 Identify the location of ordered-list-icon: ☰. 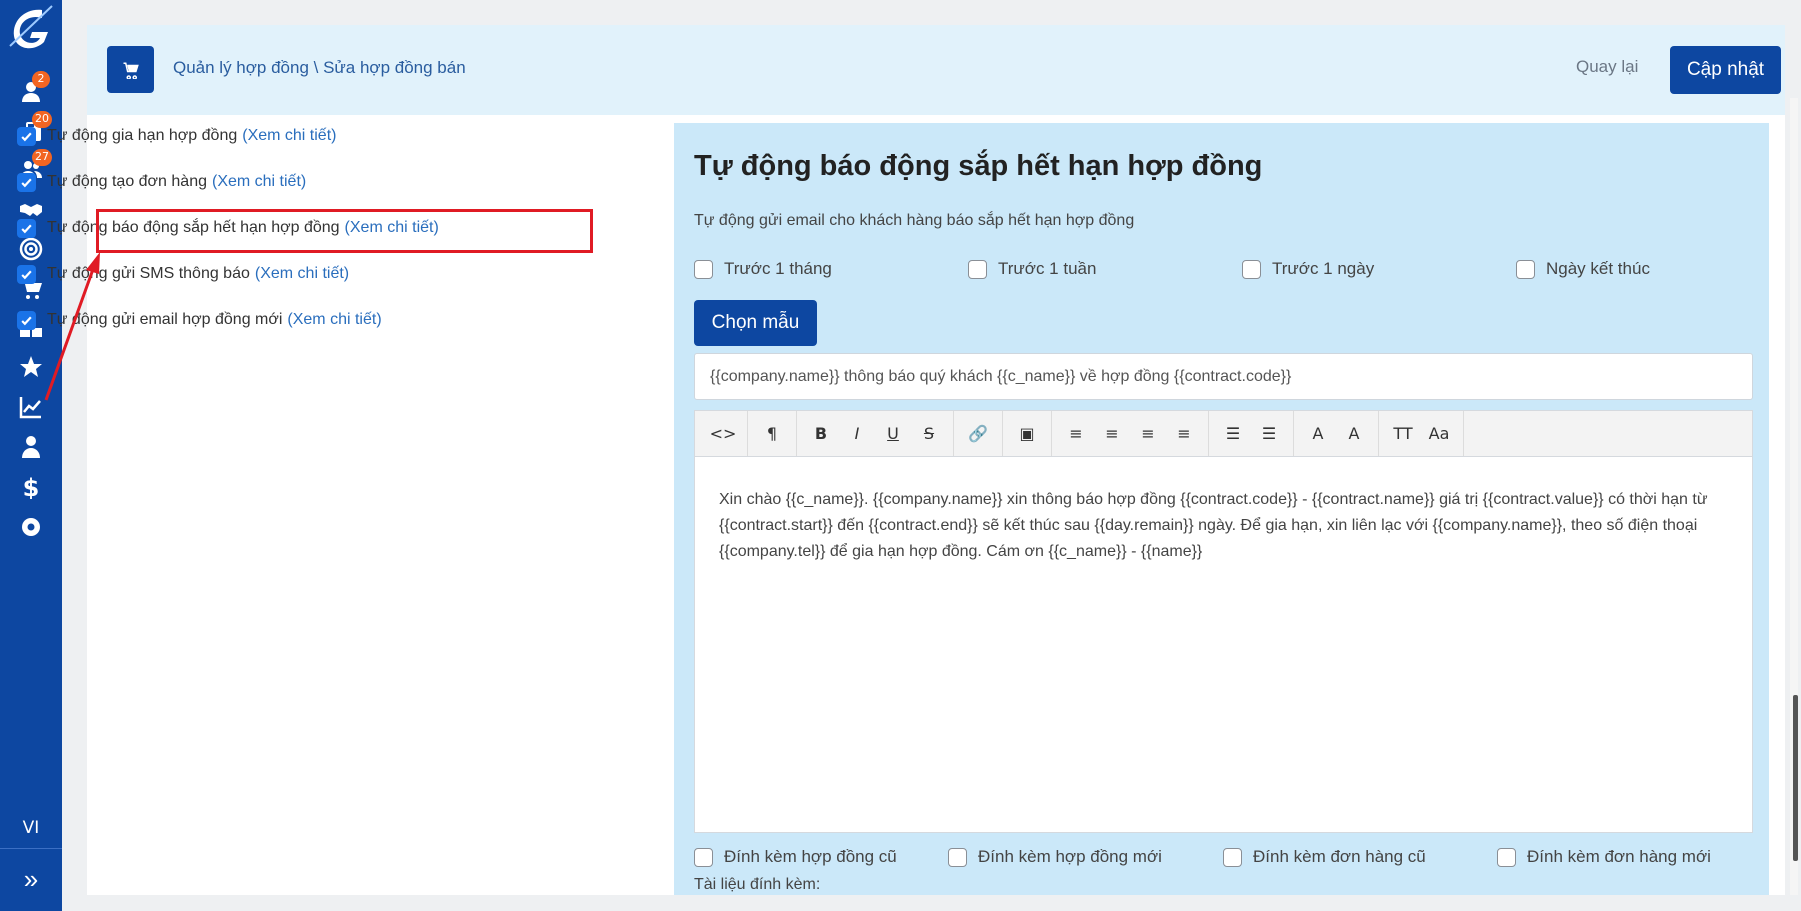
(1269, 434).